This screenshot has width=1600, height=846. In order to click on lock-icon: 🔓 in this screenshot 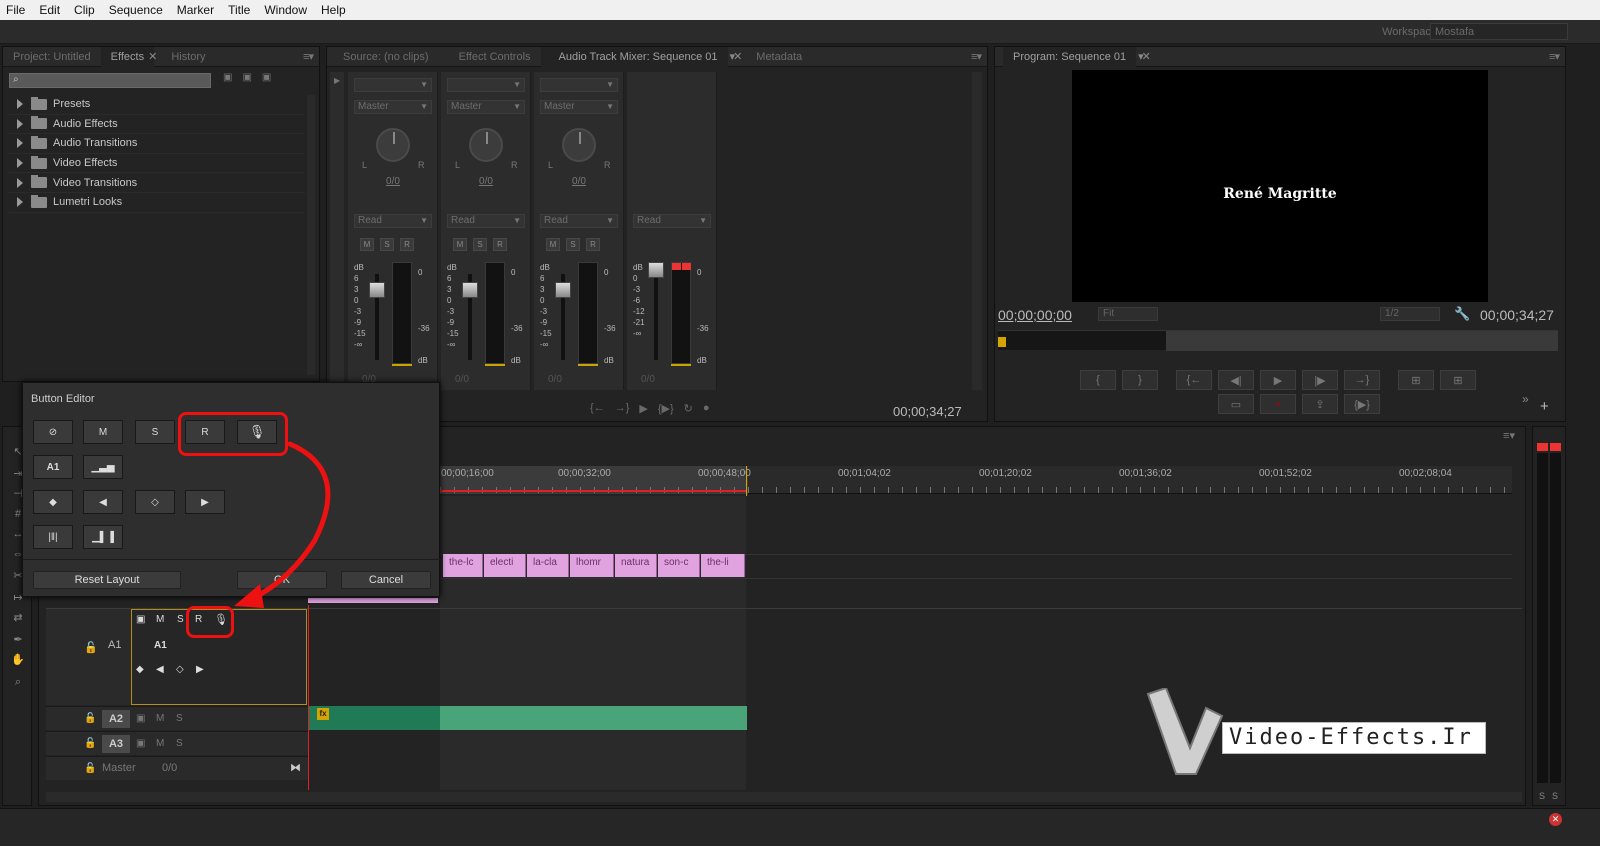, I will do `click(90, 768)`.